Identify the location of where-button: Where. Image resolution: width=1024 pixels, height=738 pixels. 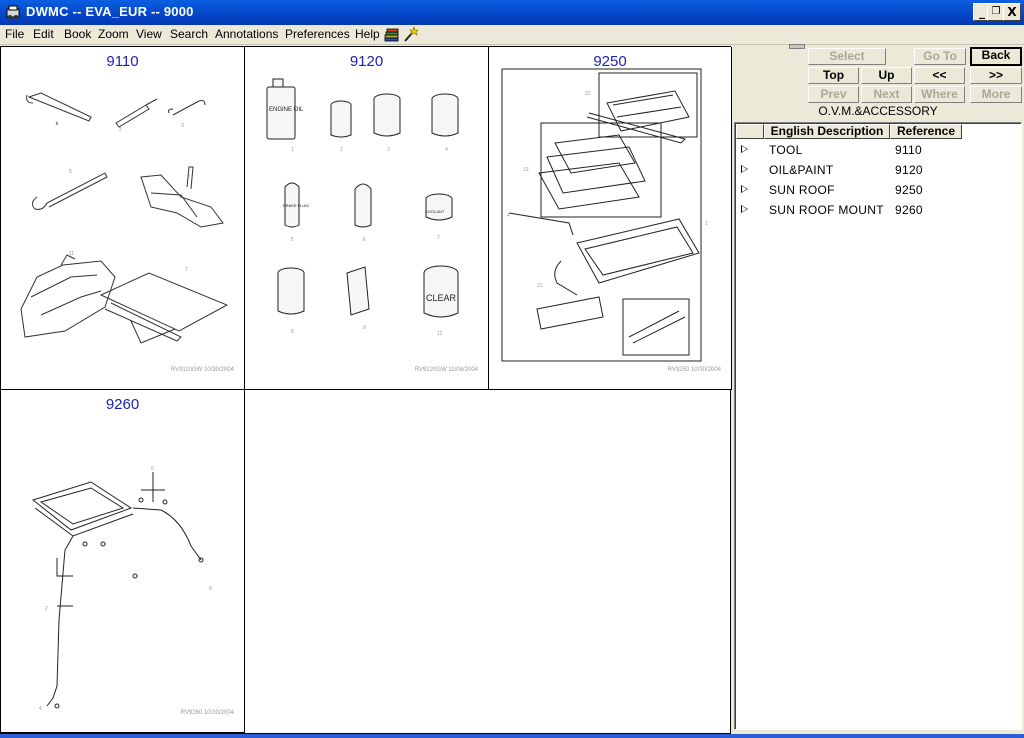
(939, 94).